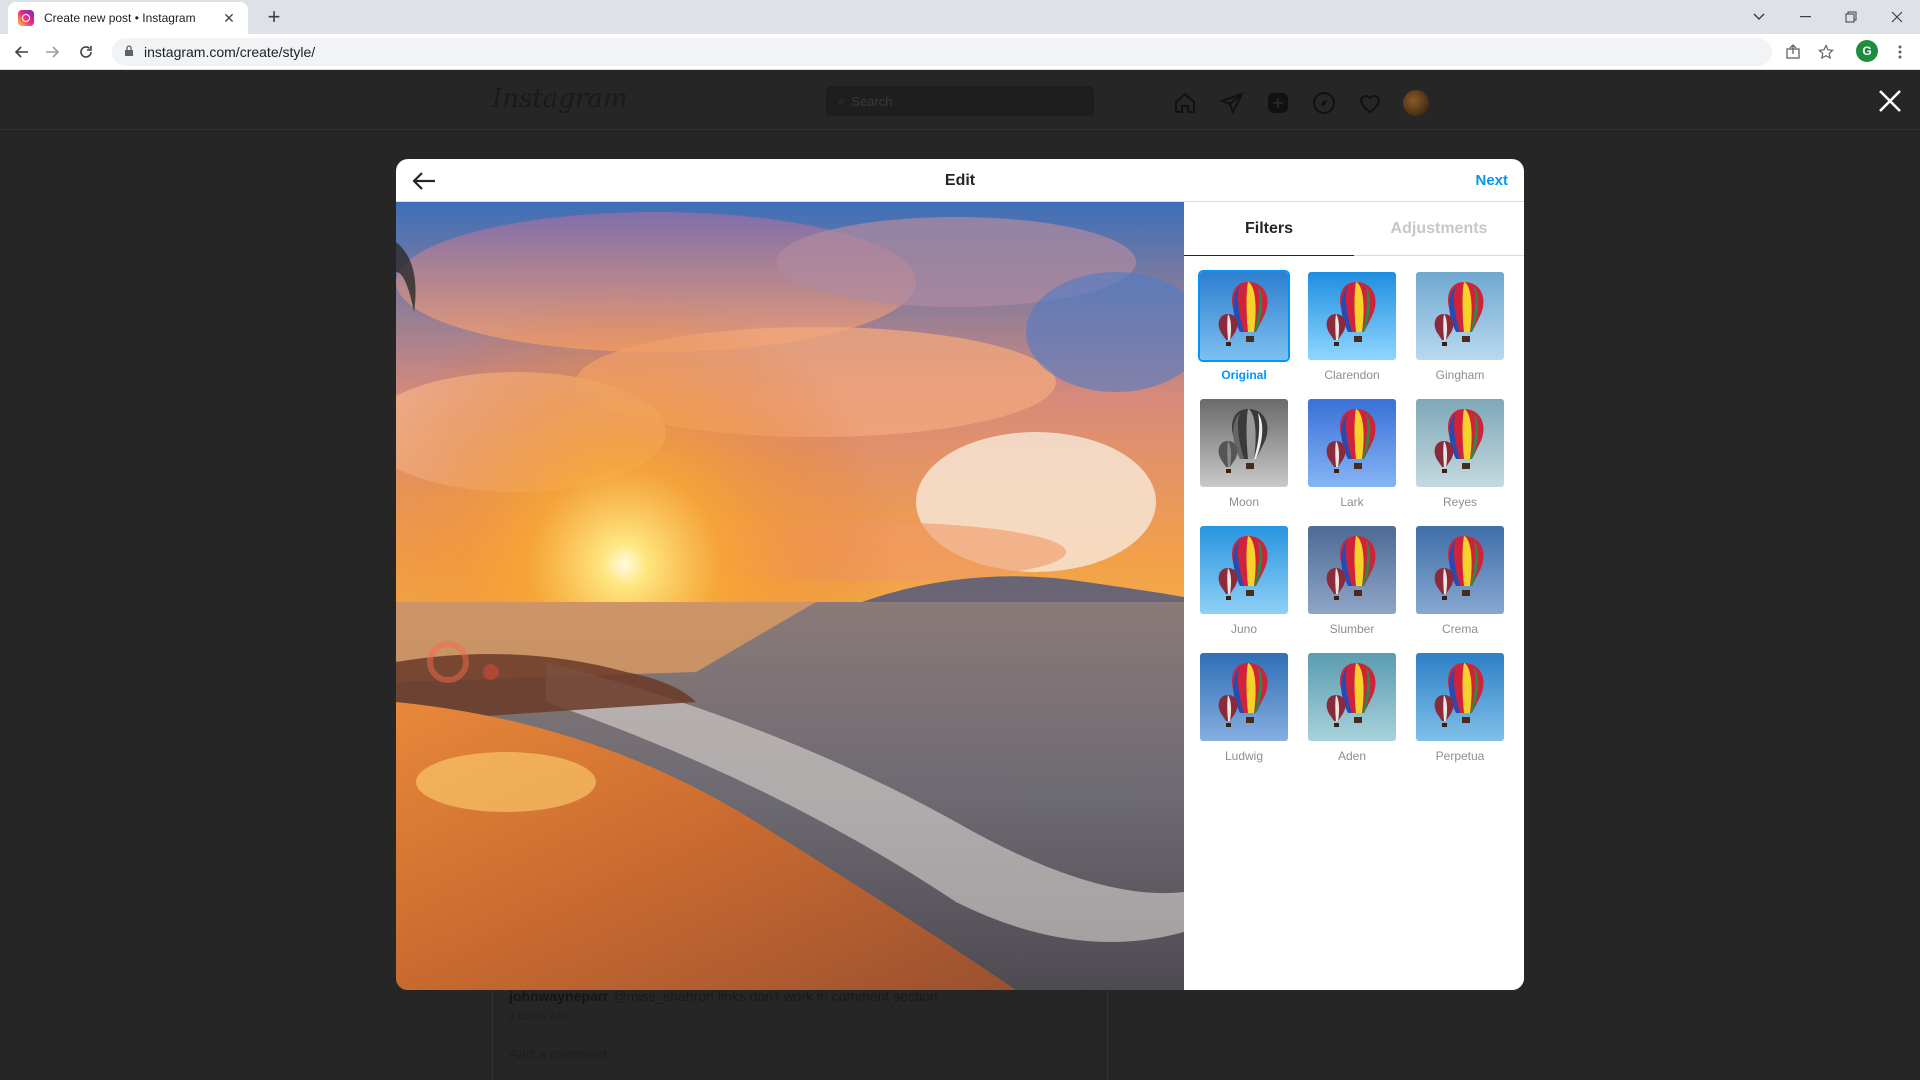 The height and width of the screenshot is (1080, 1920). I want to click on edit-tabs: Filters Adjustments, so click(1354, 229).